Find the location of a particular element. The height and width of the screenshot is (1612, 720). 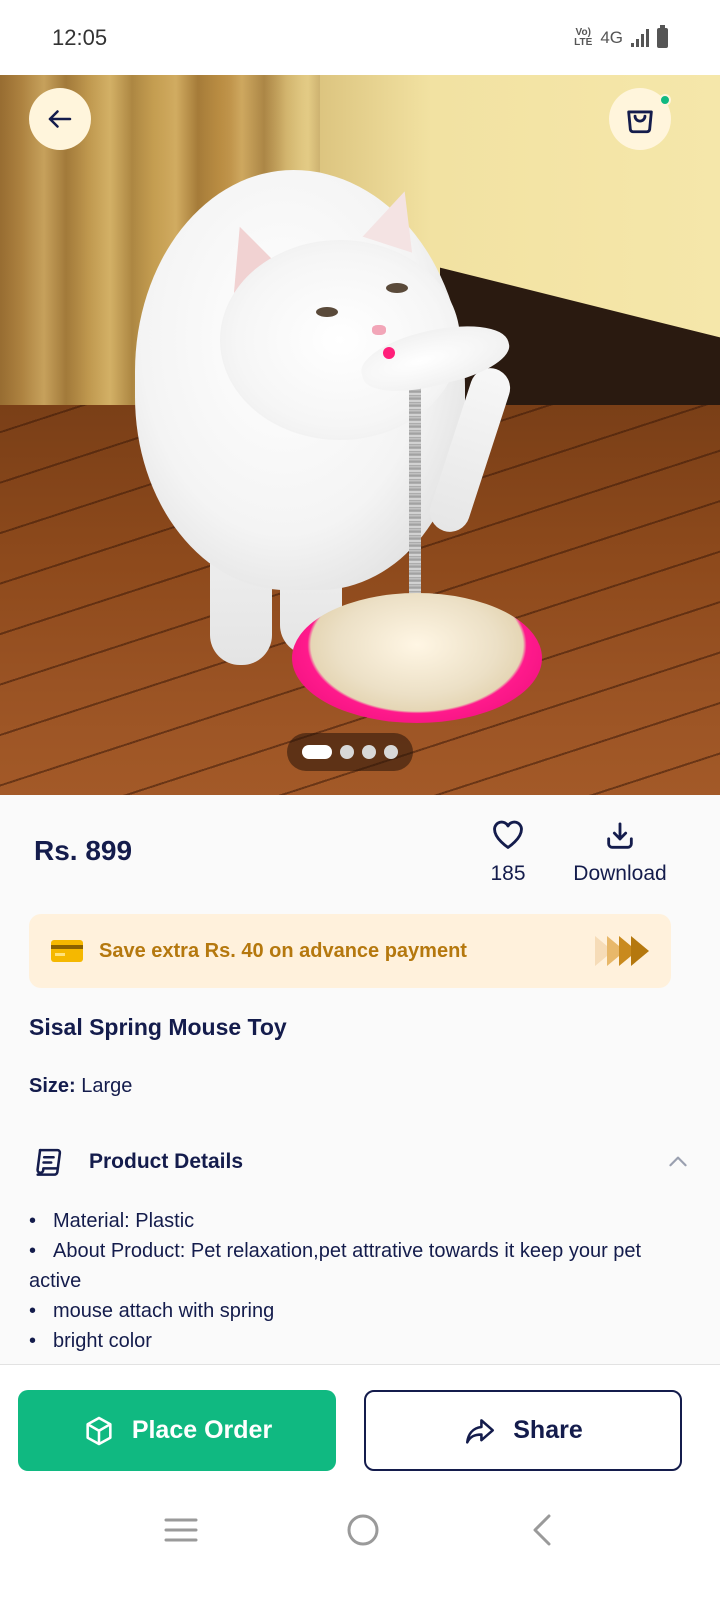

share-button: Share is located at coordinates (523, 1430).